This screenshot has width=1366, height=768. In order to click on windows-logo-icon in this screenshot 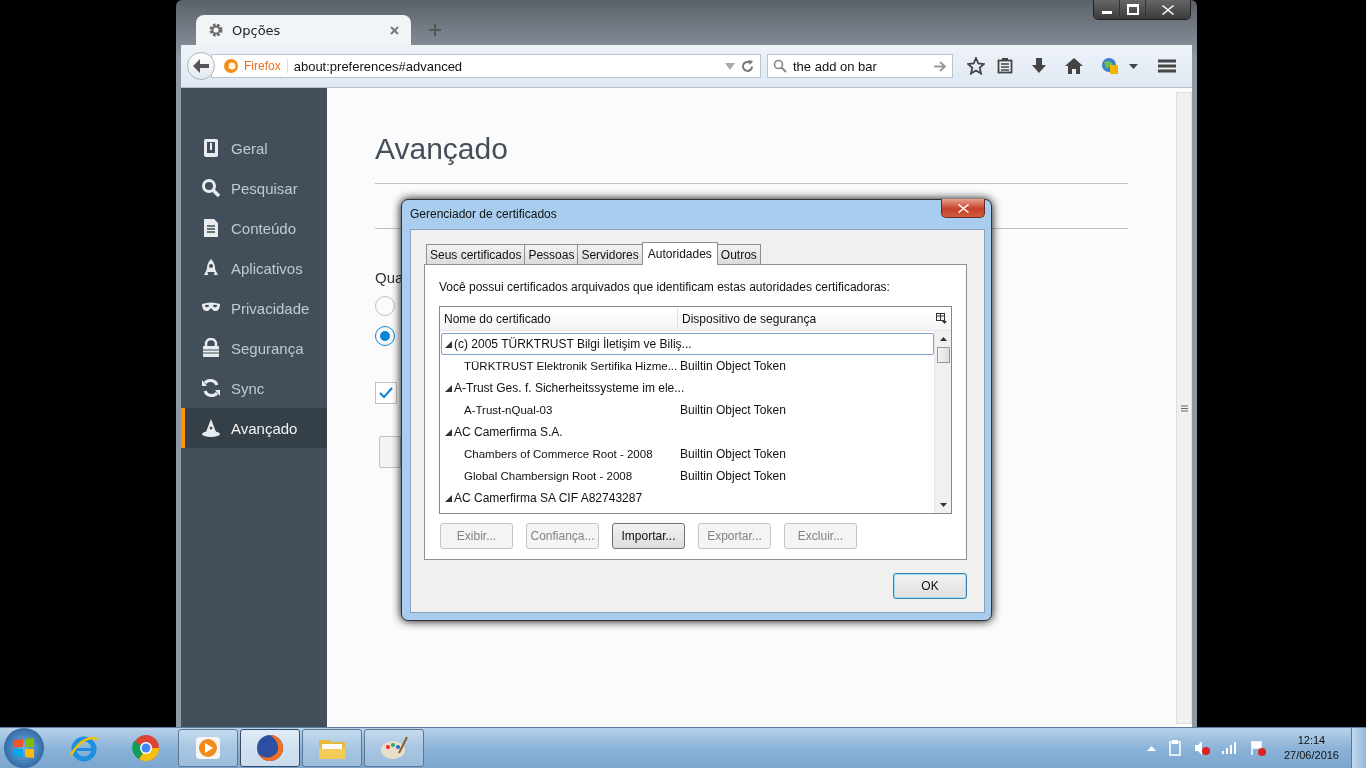, I will do `click(24, 748)`.